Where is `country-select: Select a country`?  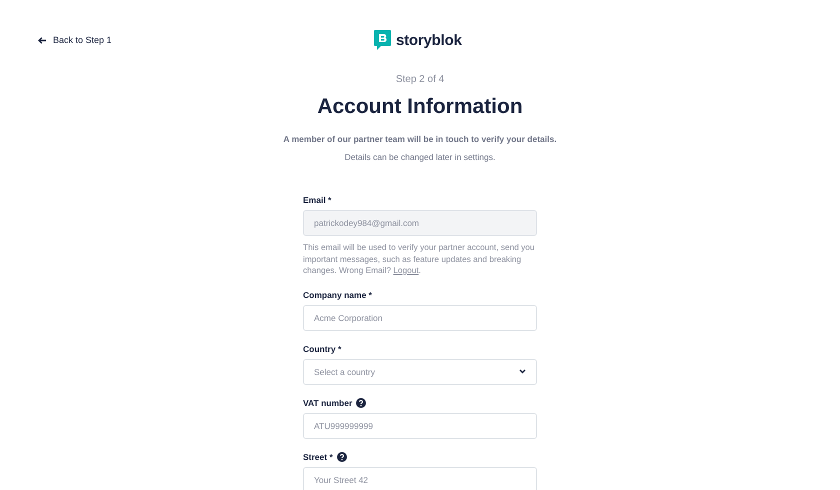 country-select: Select a country is located at coordinates (420, 371).